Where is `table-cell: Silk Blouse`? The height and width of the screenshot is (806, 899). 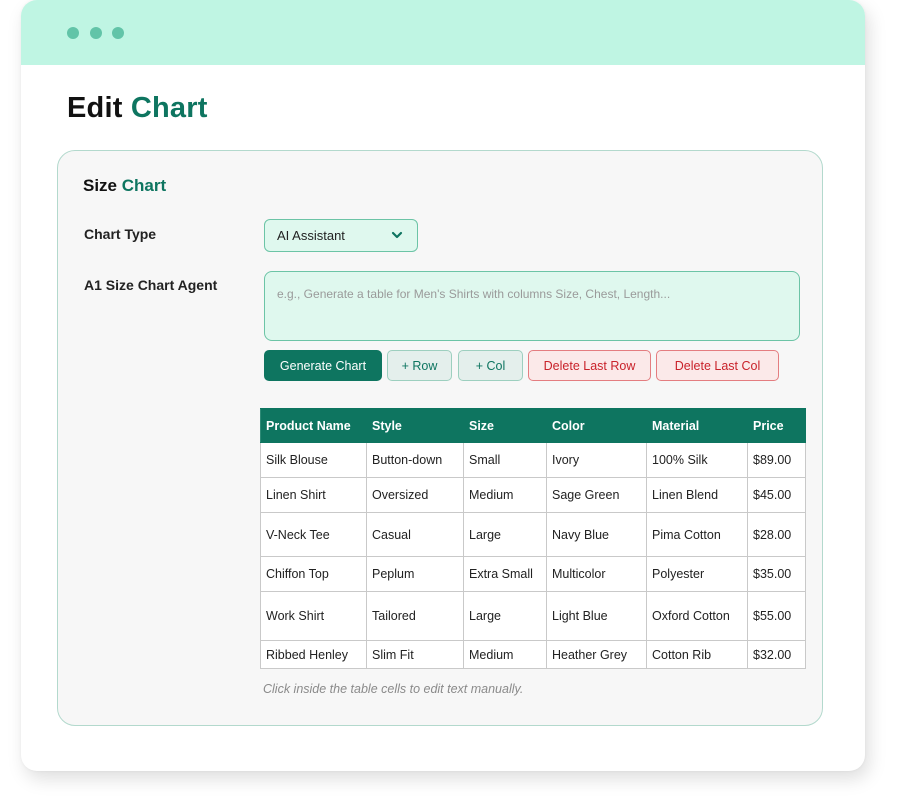 table-cell: Silk Blouse is located at coordinates (313, 460).